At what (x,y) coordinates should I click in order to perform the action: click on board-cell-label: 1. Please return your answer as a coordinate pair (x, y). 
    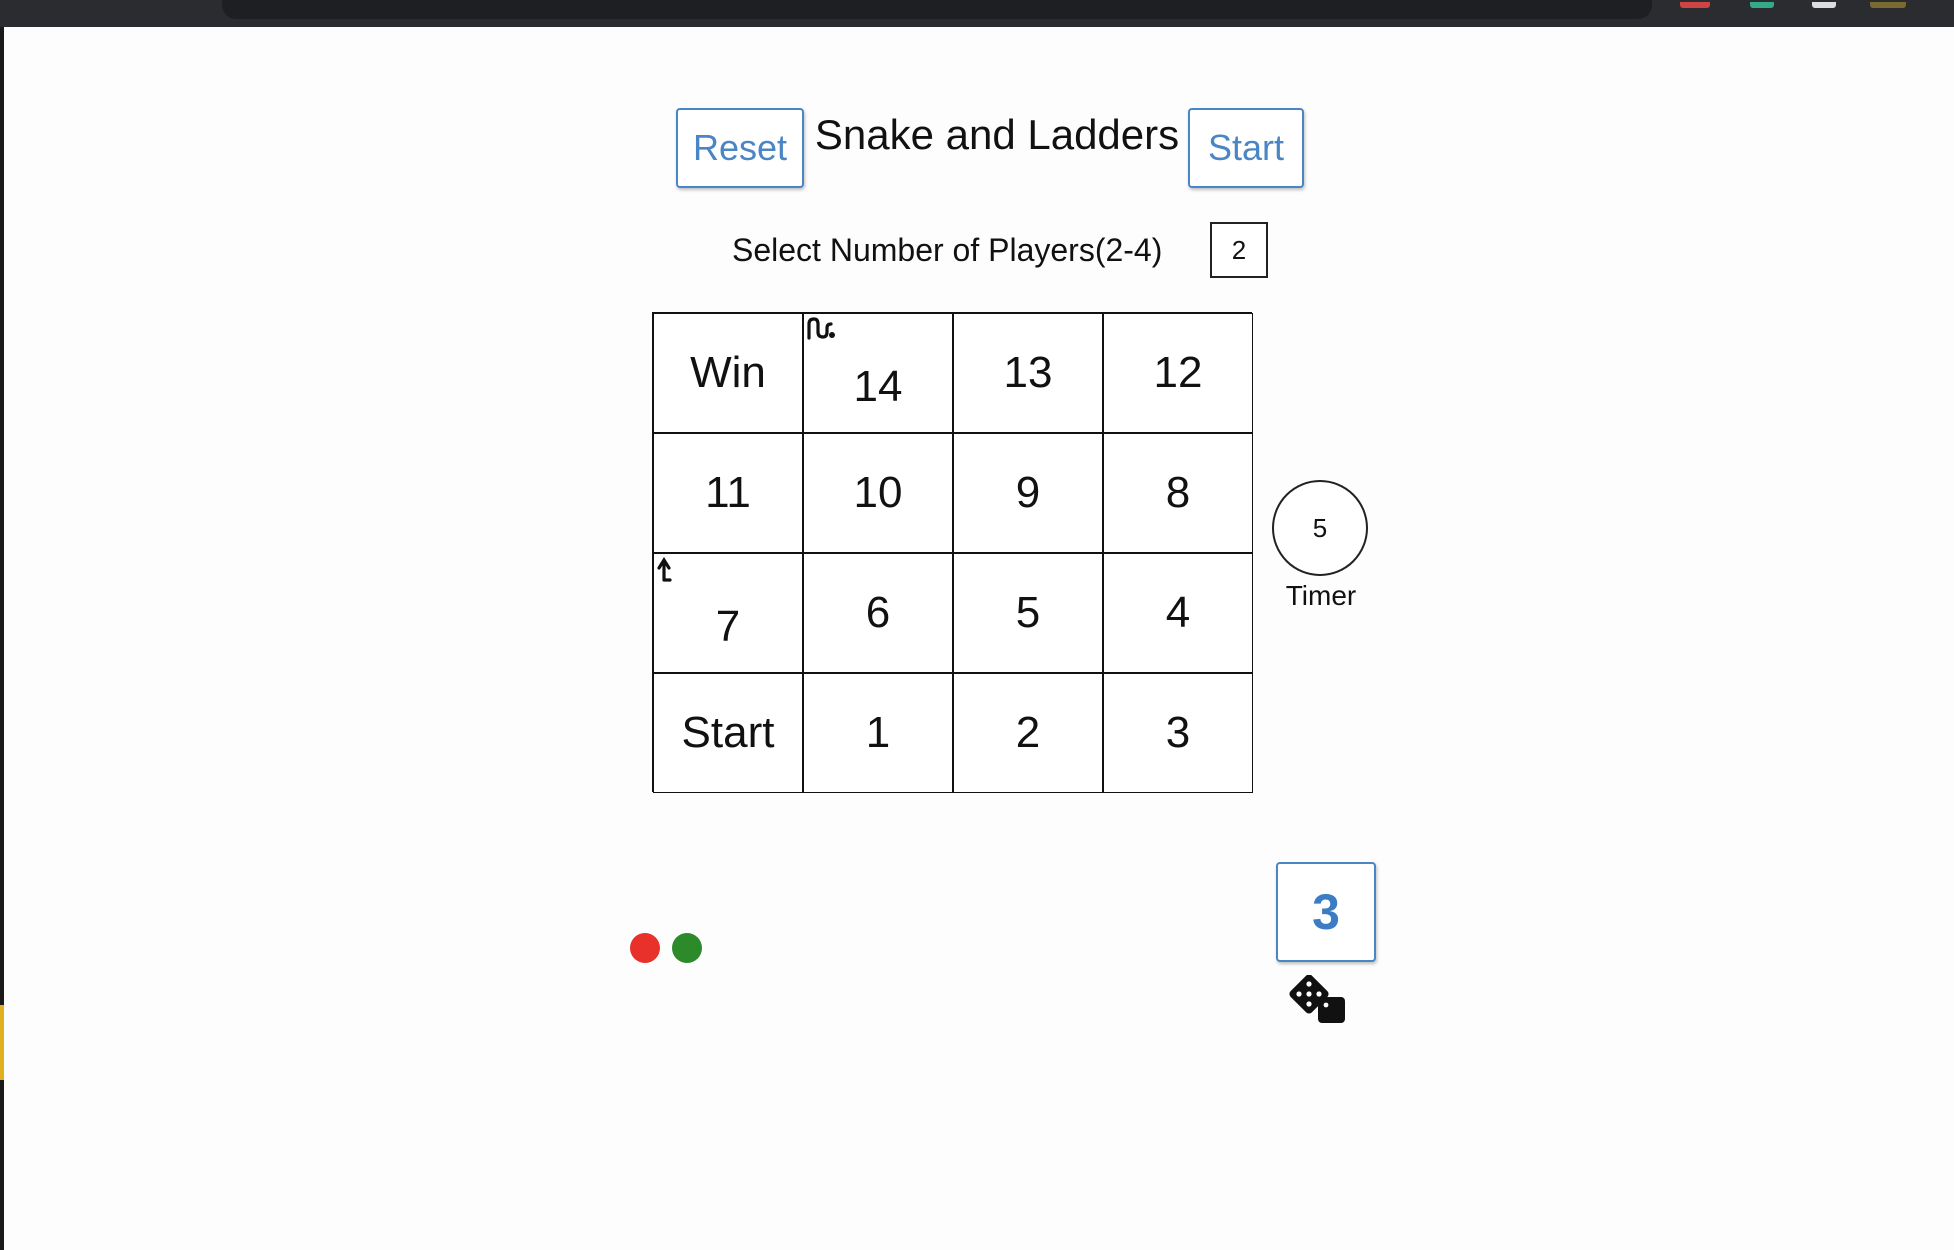
    Looking at the image, I should click on (878, 732).